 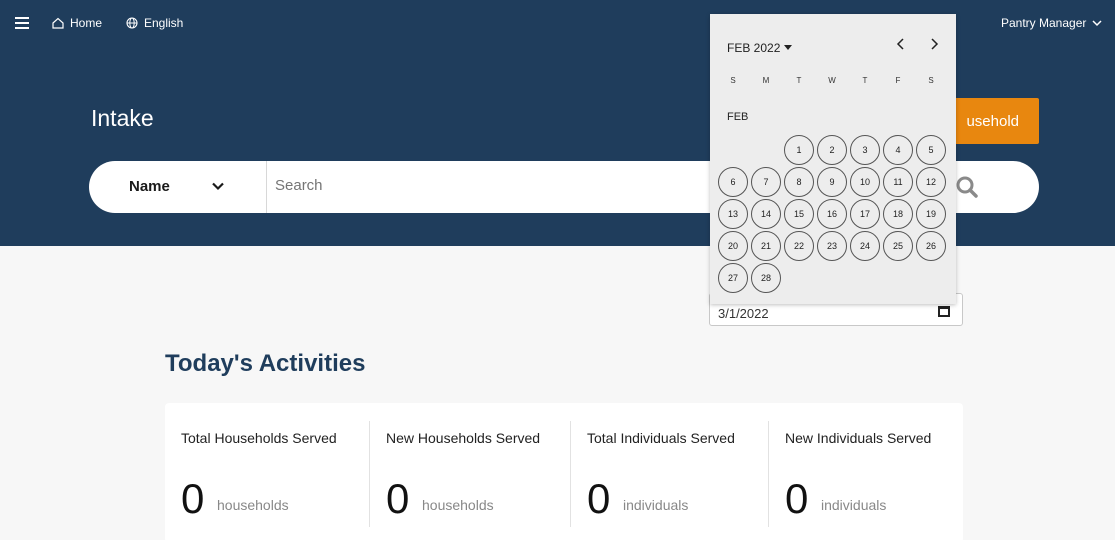 I want to click on stat-new-individuals: New Individuals Served 0 individuals, so click(x=866, y=471).